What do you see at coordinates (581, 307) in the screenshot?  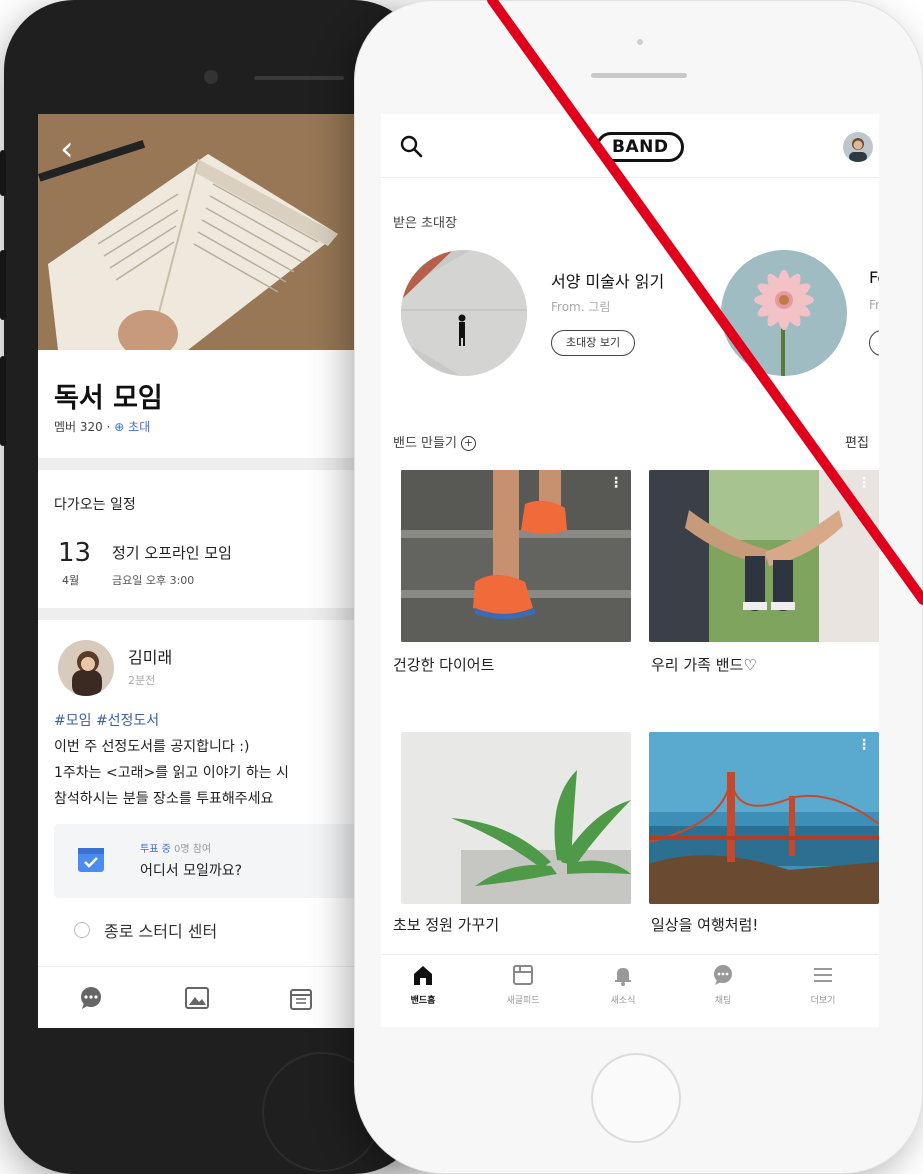 I see `invitation-from: From. 그림` at bounding box center [581, 307].